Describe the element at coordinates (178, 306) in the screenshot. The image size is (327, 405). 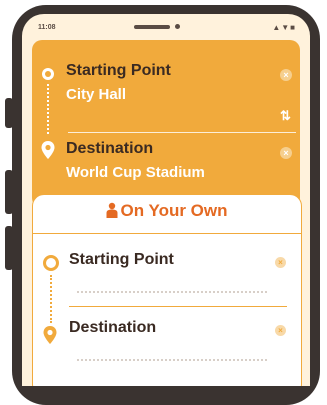
I see `own-divider` at that location.